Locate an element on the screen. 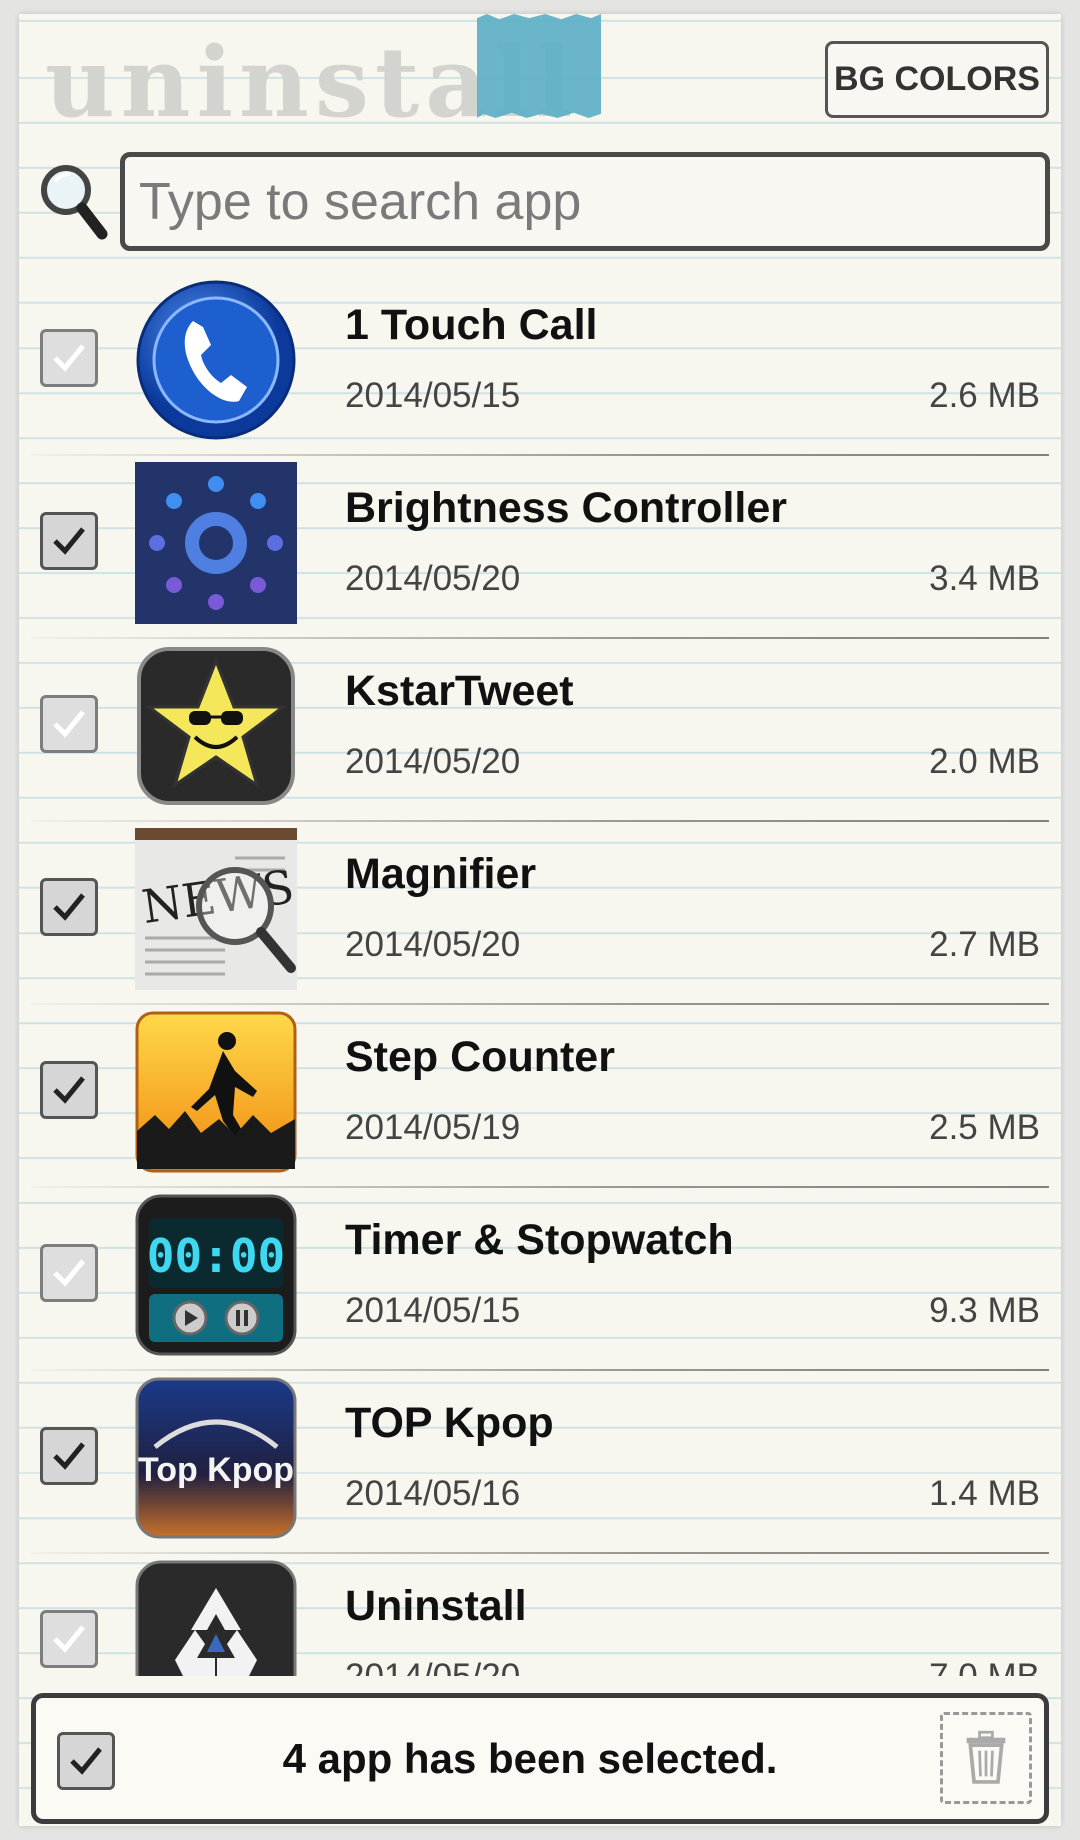  app-size: 1.4 MB is located at coordinates (984, 1493).